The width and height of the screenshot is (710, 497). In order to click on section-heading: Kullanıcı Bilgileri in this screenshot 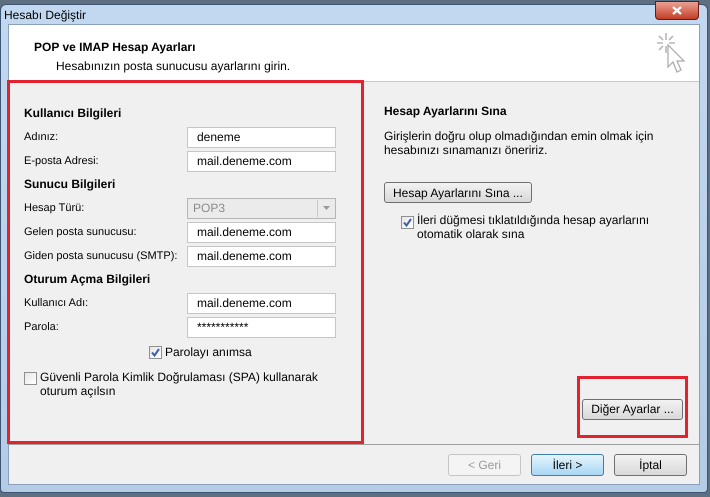, I will do `click(73, 113)`.